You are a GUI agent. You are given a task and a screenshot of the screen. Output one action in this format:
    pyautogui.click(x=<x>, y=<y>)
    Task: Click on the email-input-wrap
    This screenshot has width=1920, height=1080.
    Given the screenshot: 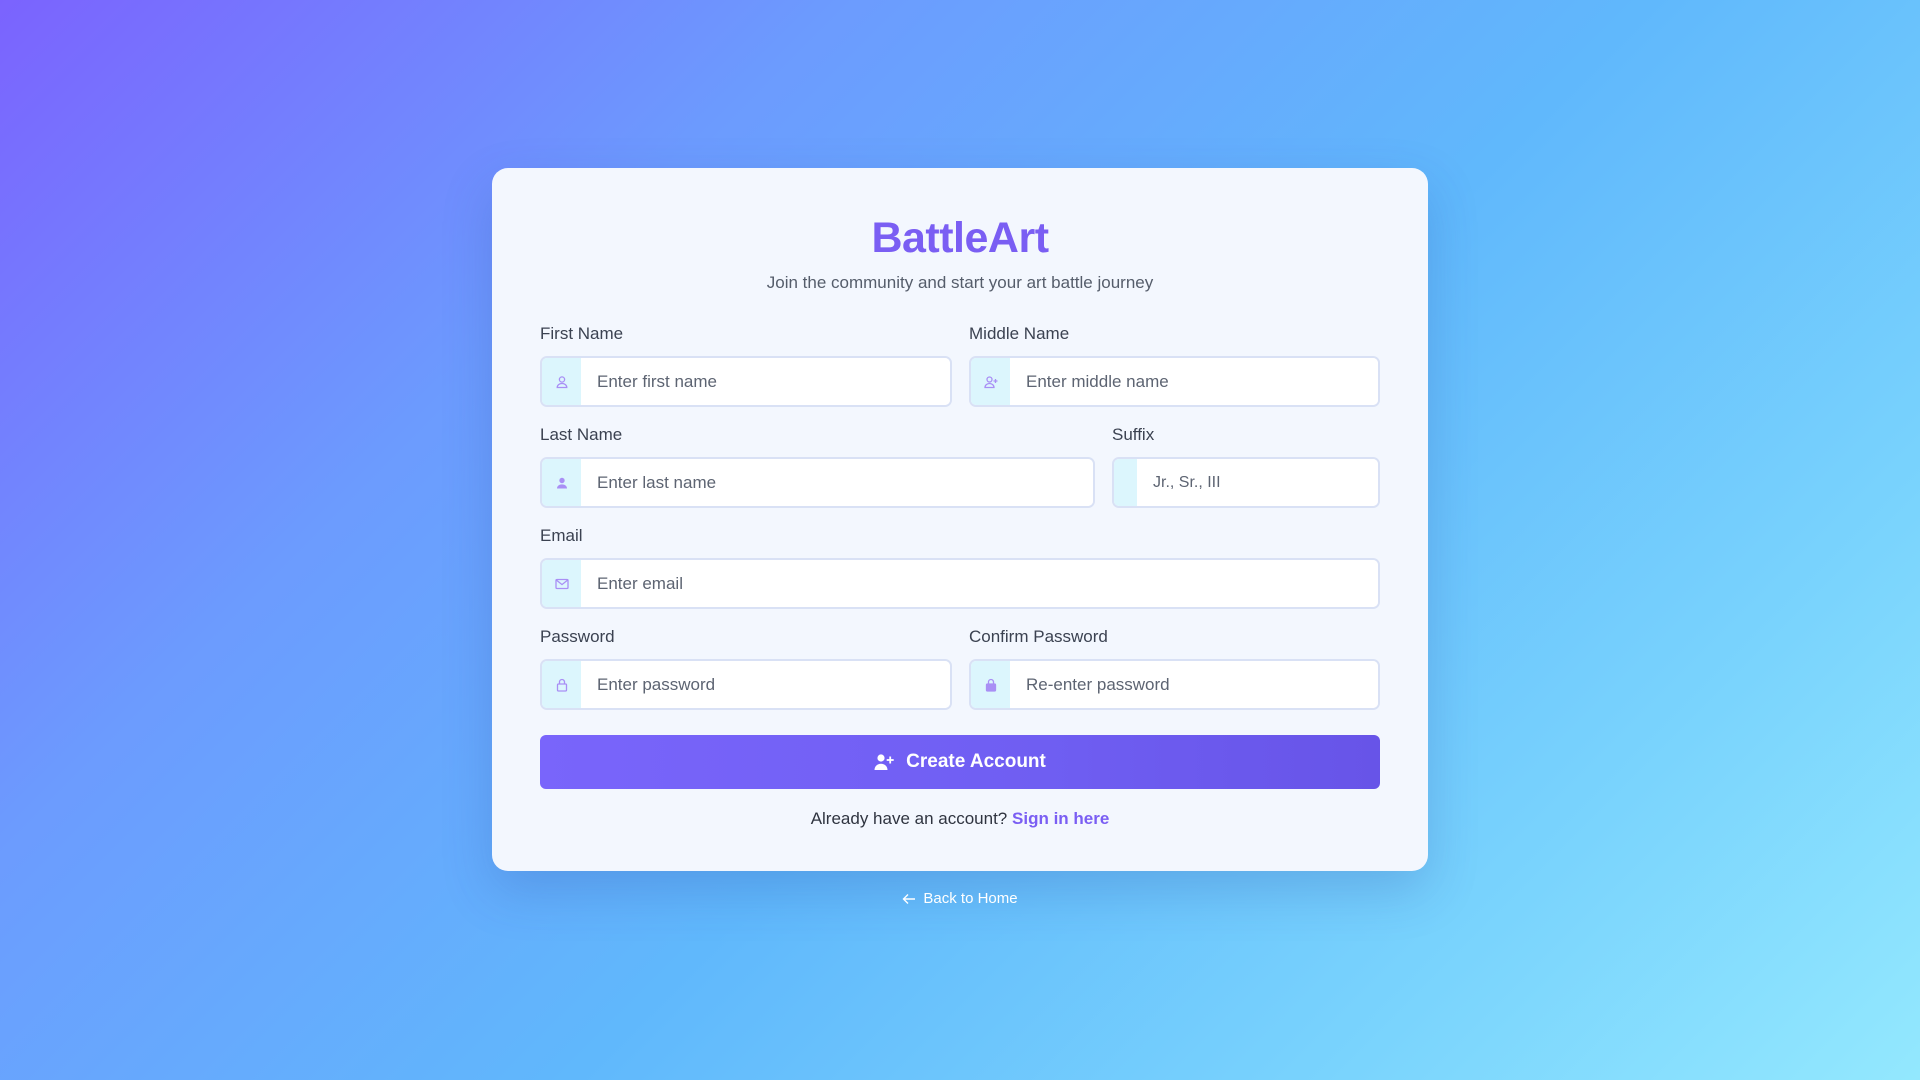 What is the action you would take?
    pyautogui.click(x=960, y=583)
    